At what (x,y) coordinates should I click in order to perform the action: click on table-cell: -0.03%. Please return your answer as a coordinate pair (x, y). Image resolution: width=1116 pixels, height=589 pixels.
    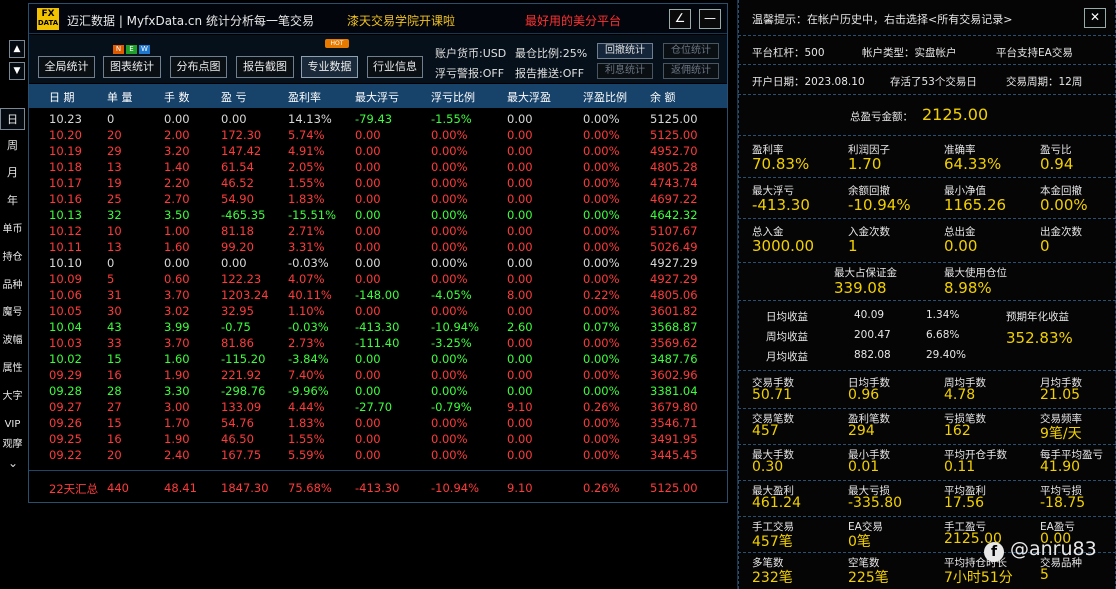
    Looking at the image, I should click on (308, 327).